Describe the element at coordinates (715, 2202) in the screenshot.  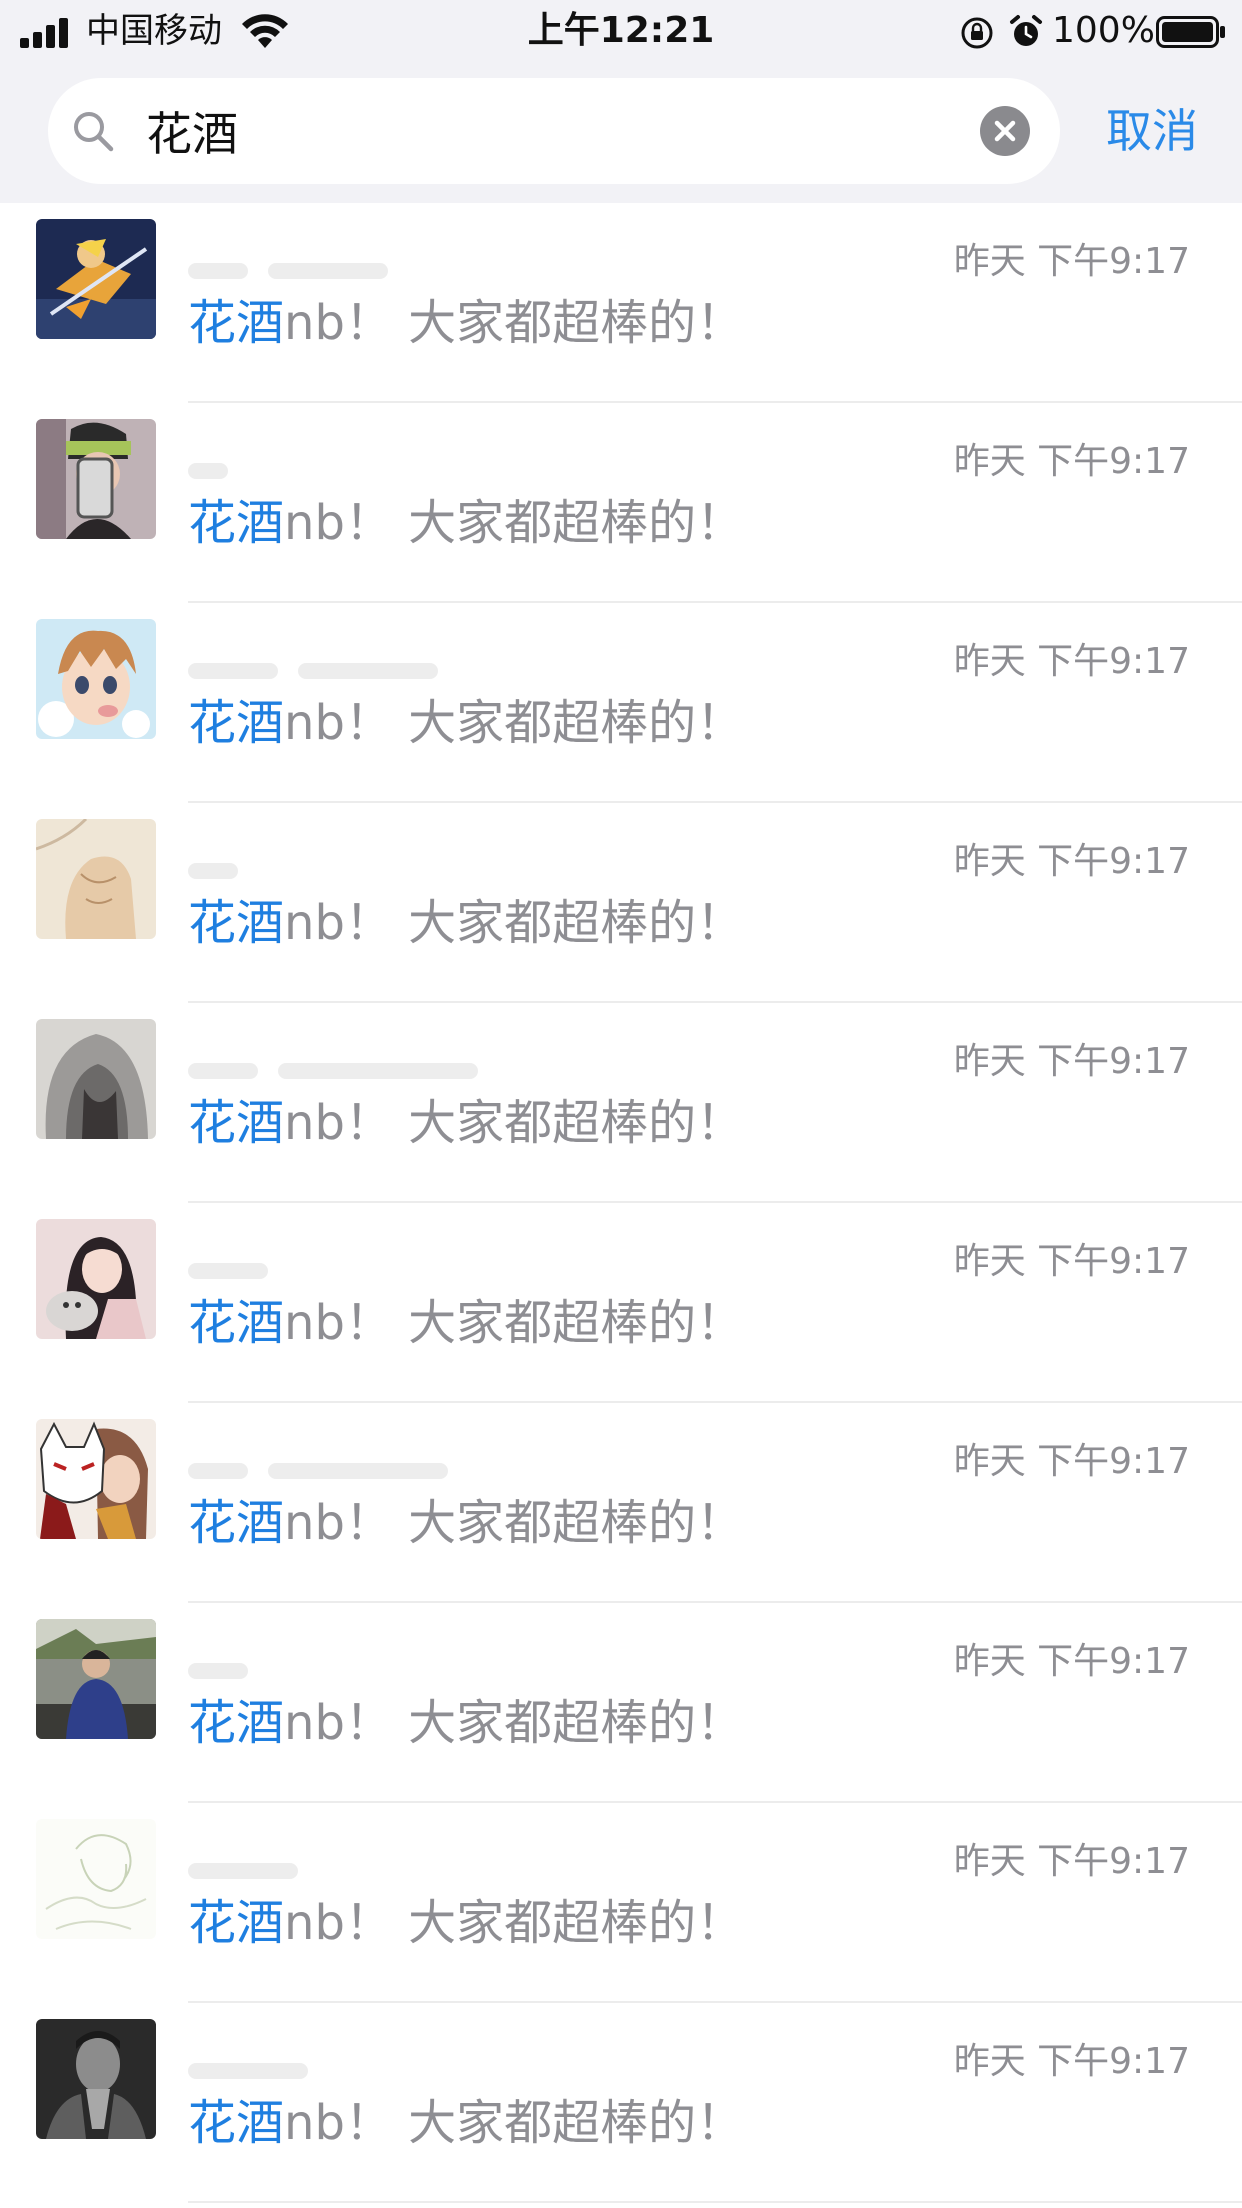
I see `divider` at that location.